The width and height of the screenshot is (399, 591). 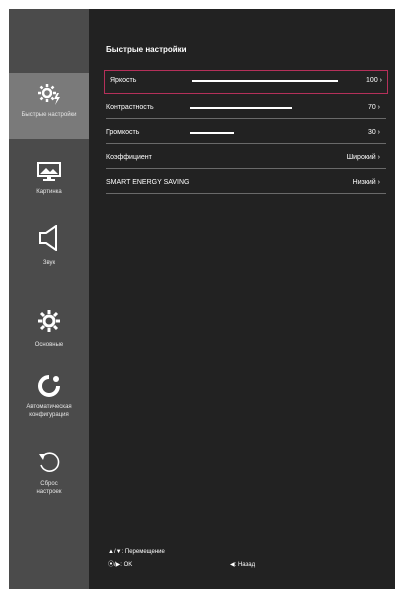 I want to click on setting-row-volume: Громкость 30 ›, so click(x=246, y=133).